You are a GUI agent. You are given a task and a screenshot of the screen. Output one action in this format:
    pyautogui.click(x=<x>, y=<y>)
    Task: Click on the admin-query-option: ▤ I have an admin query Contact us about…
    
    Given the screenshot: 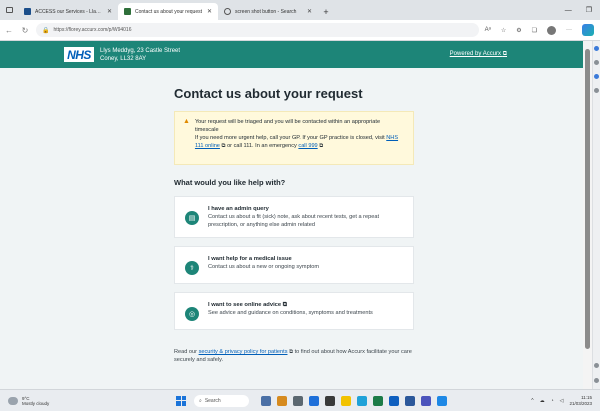 What is the action you would take?
    pyautogui.click(x=294, y=217)
    